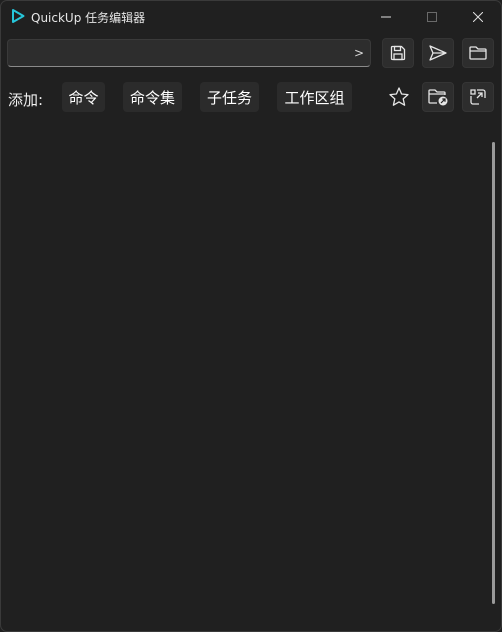  I want to click on add-workspace-group-button: 工作区组, so click(314, 97).